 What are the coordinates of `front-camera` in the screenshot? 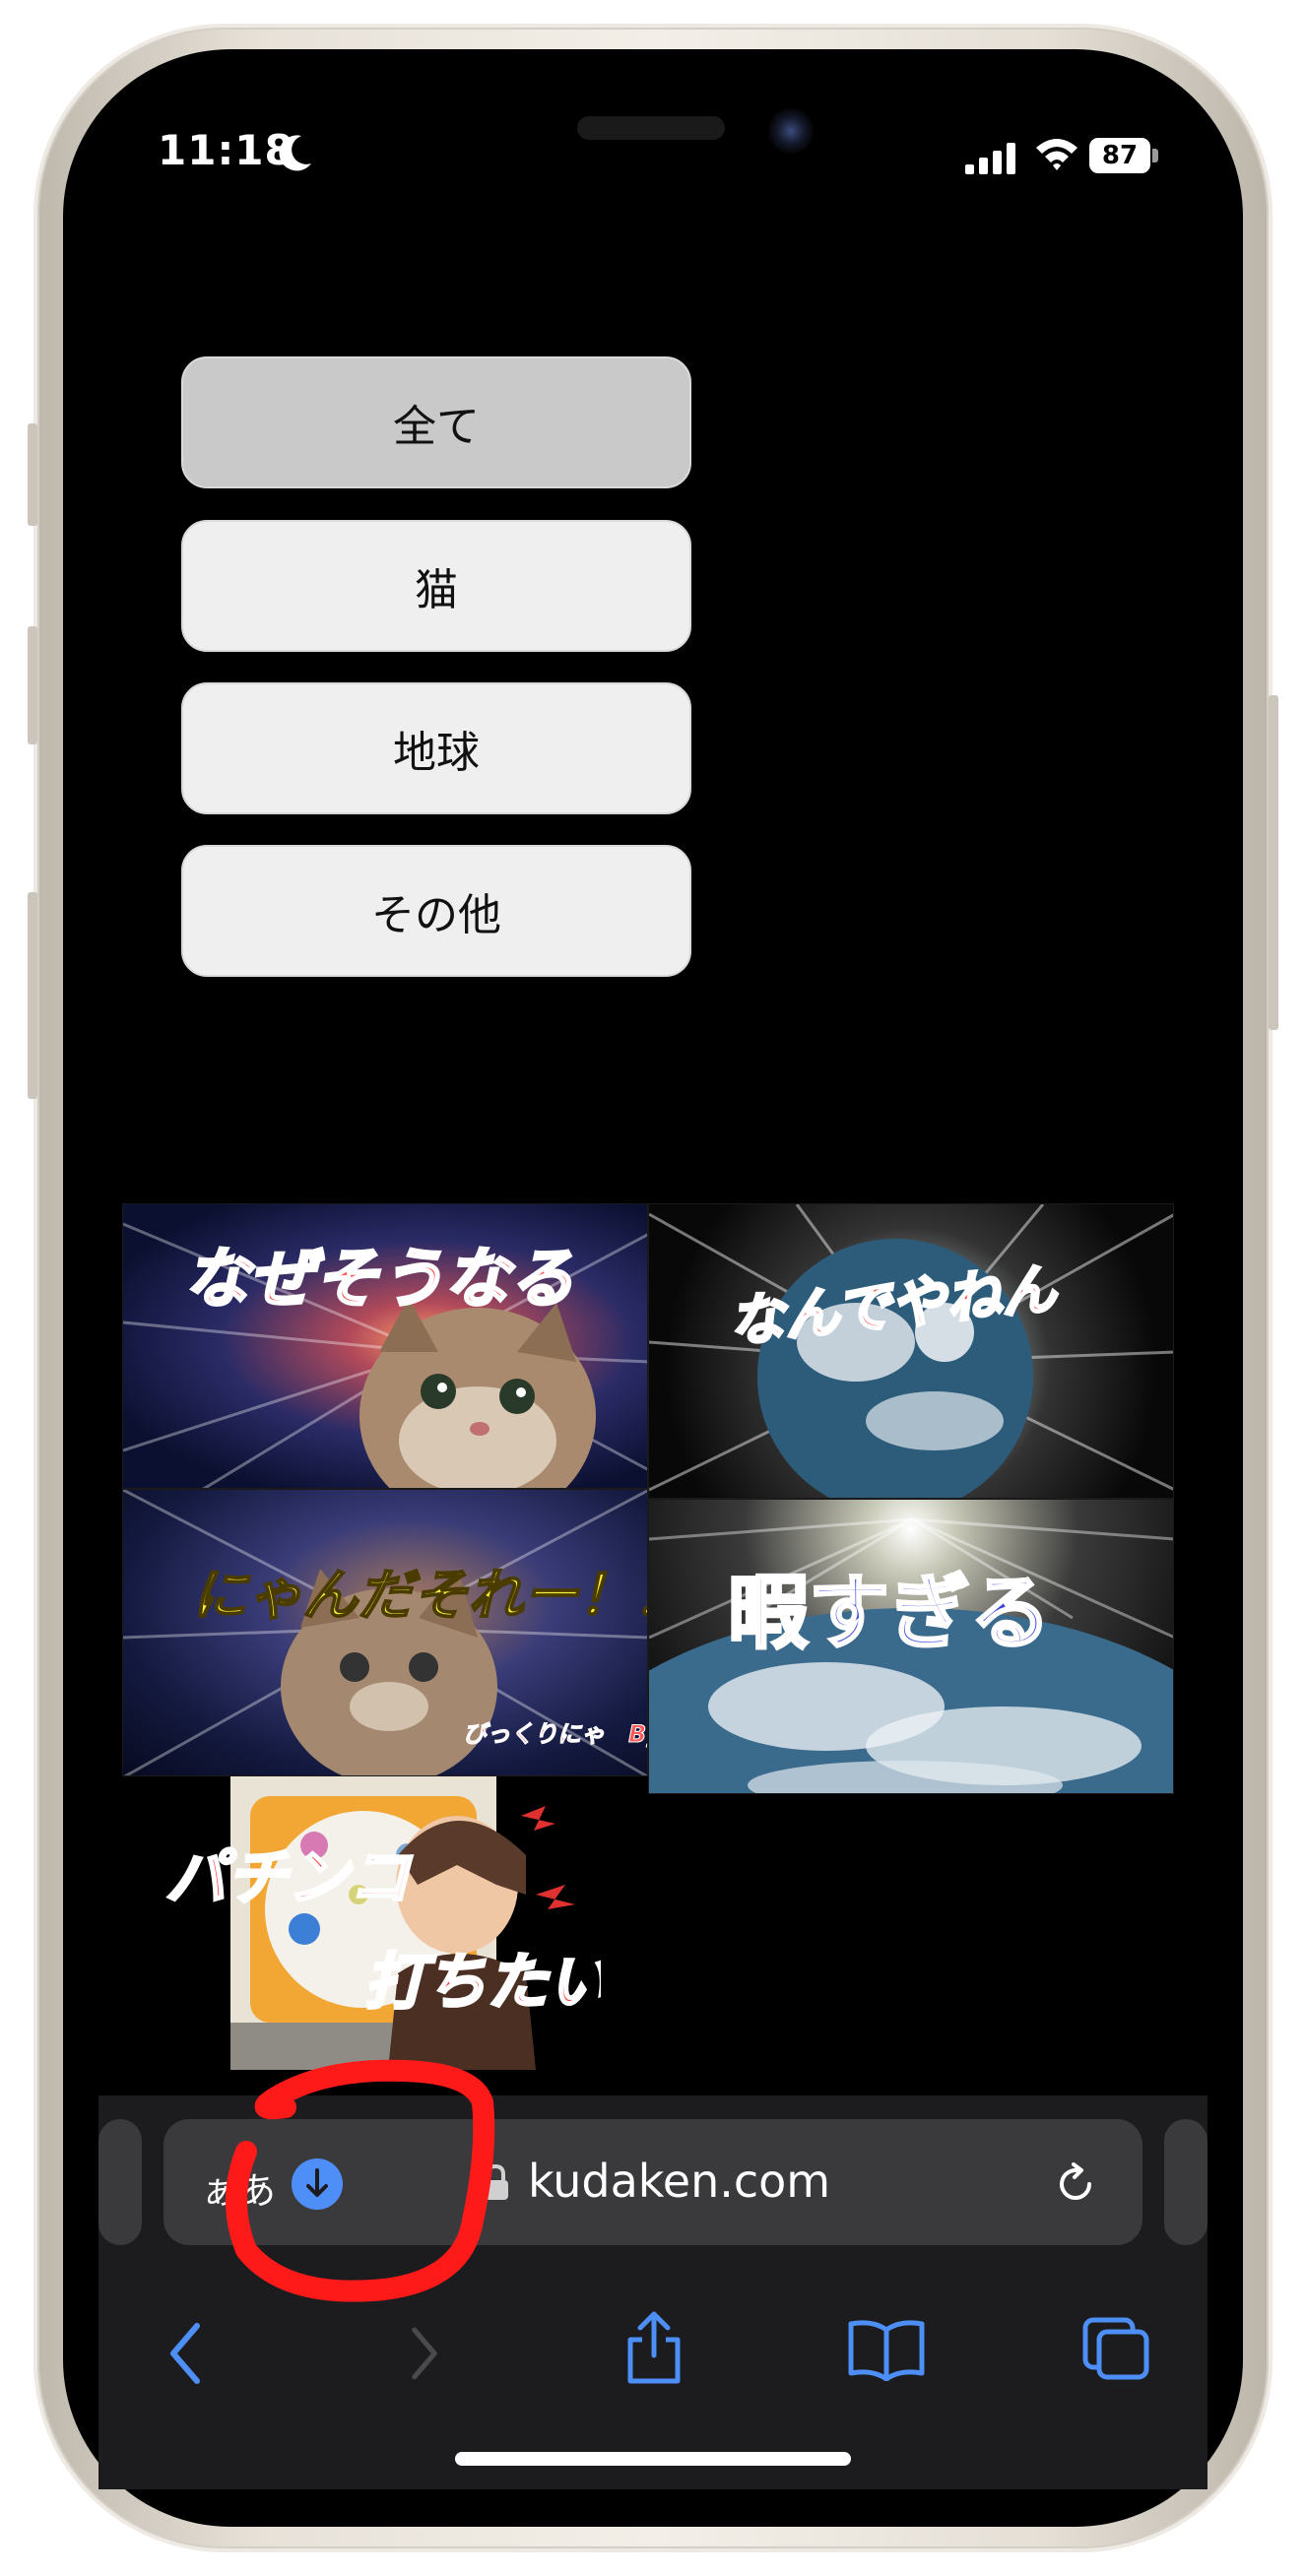 It's located at (791, 131).